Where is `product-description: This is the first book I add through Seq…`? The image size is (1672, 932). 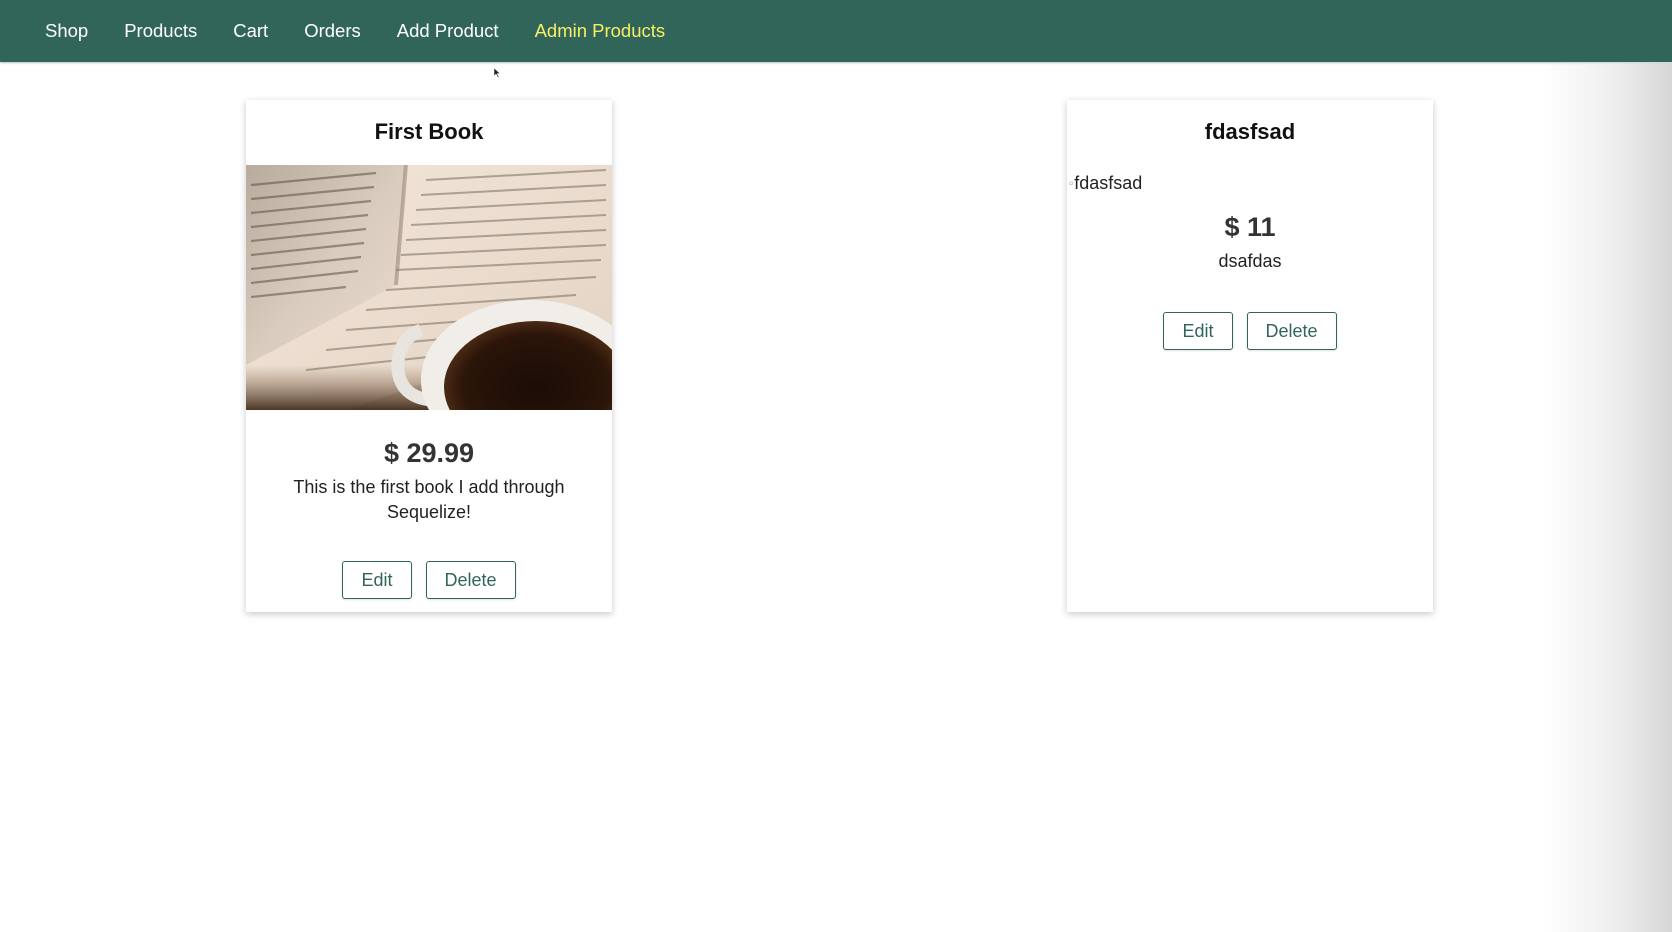 product-description: This is the first book I add through Seq… is located at coordinates (429, 499).